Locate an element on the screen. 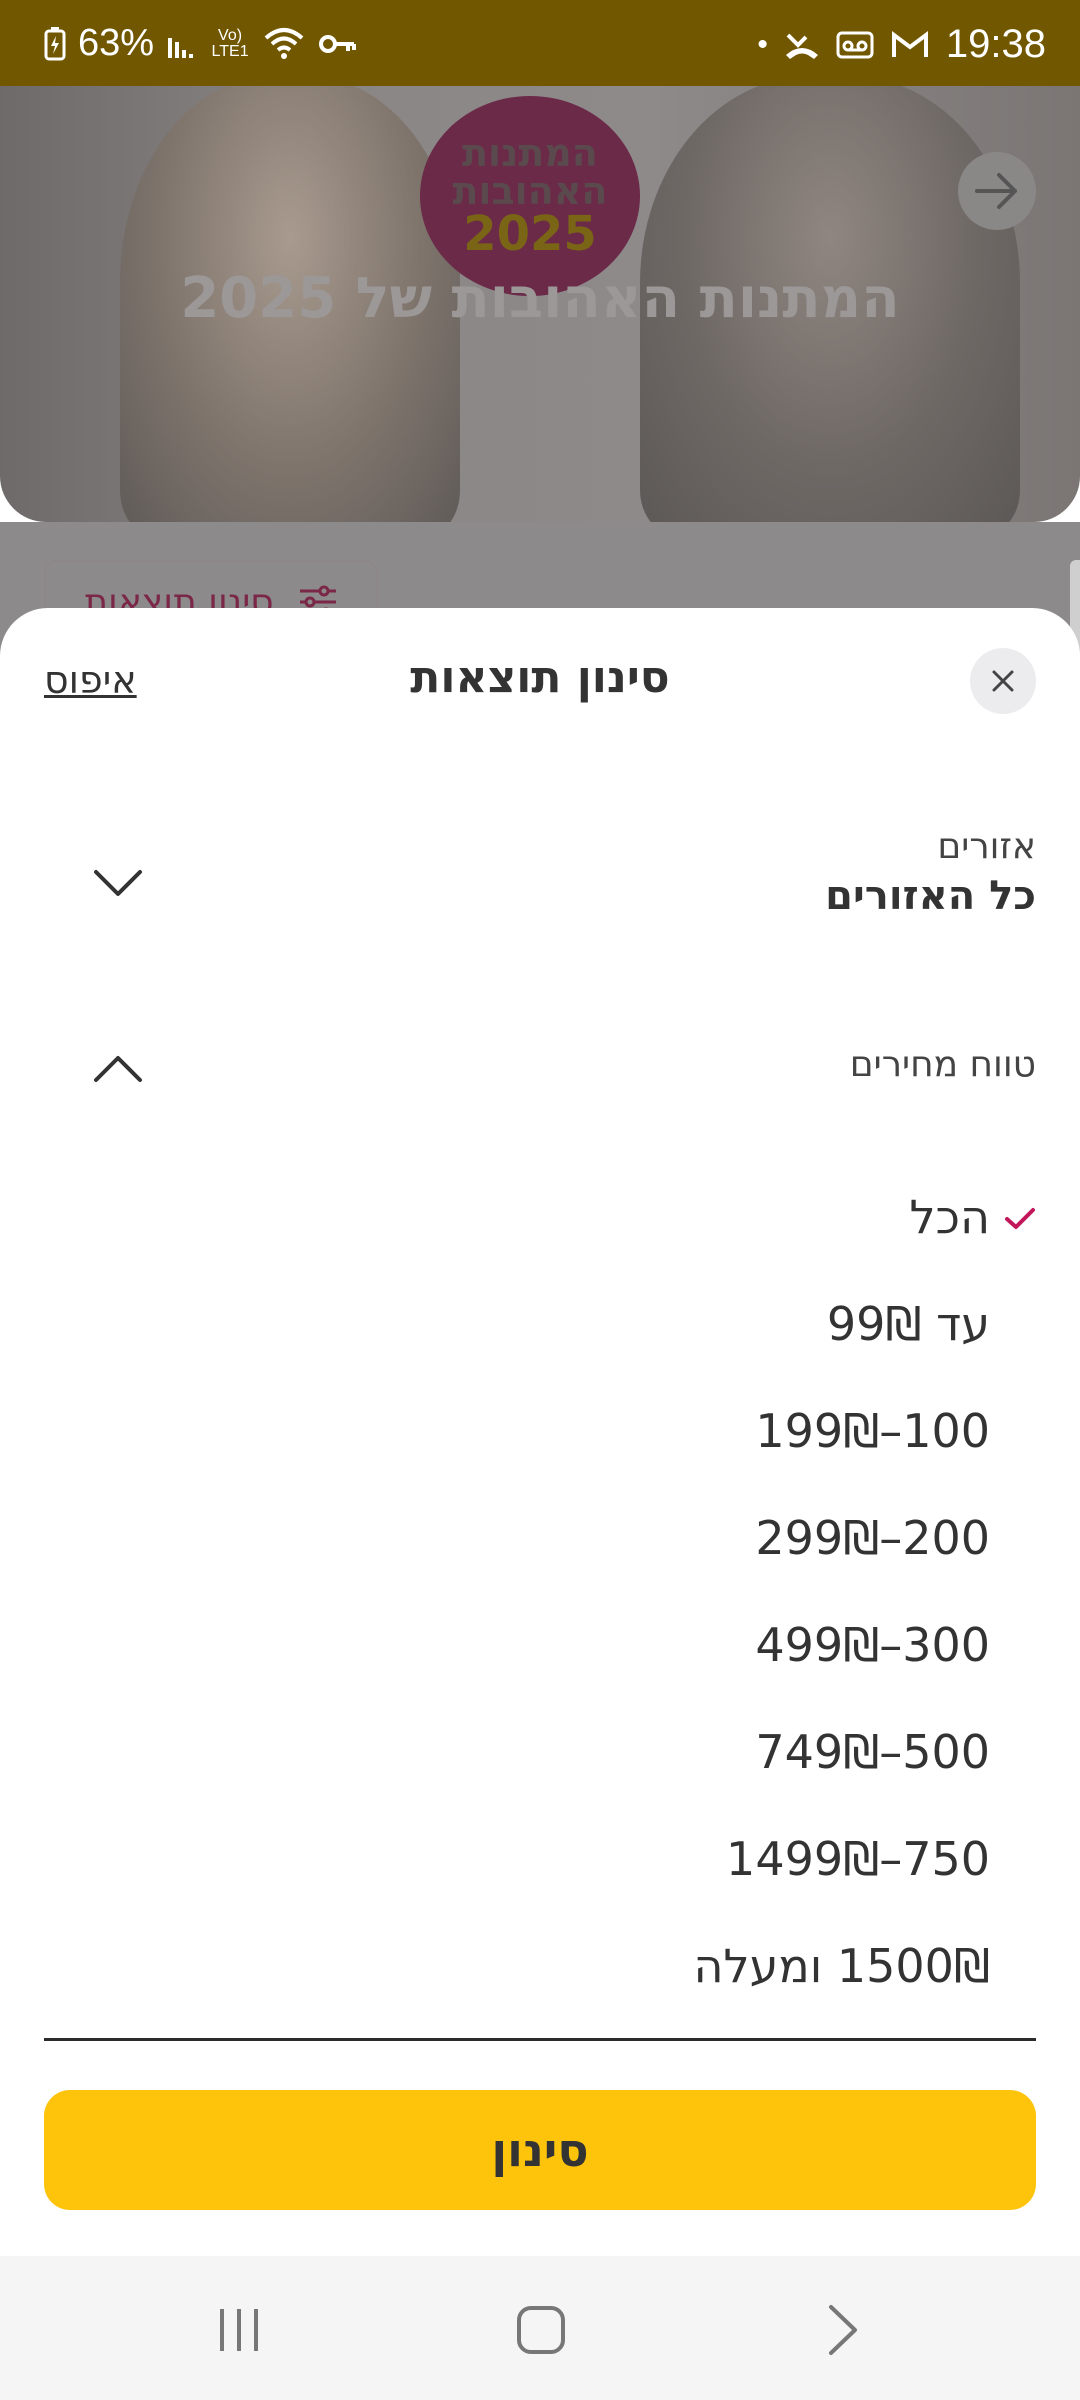  badge-line2: האהובות is located at coordinates (530, 191).